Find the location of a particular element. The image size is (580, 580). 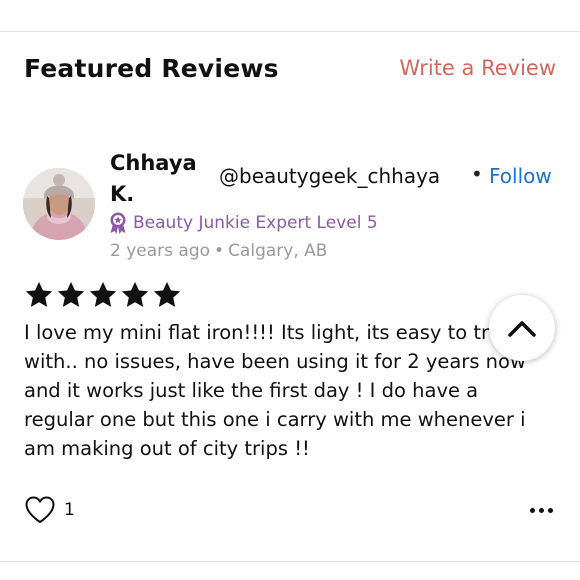

like-button is located at coordinates (40, 510).